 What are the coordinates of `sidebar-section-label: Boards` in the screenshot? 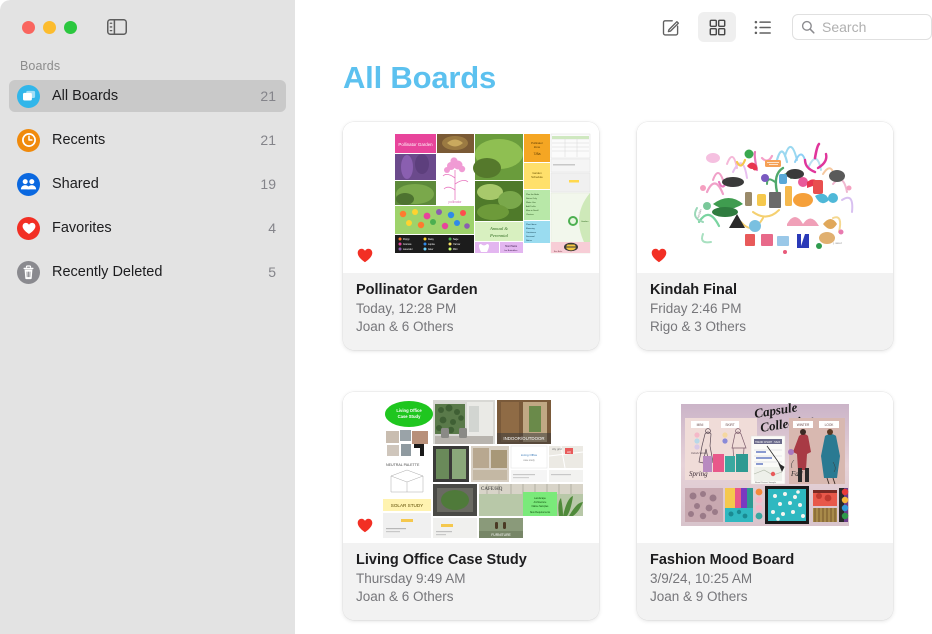 It's located at (40, 66).